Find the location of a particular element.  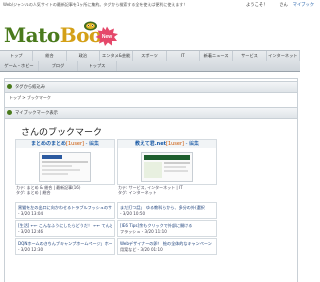

bookmark-display-label: マイブックマーク表示 is located at coordinates (36, 113).